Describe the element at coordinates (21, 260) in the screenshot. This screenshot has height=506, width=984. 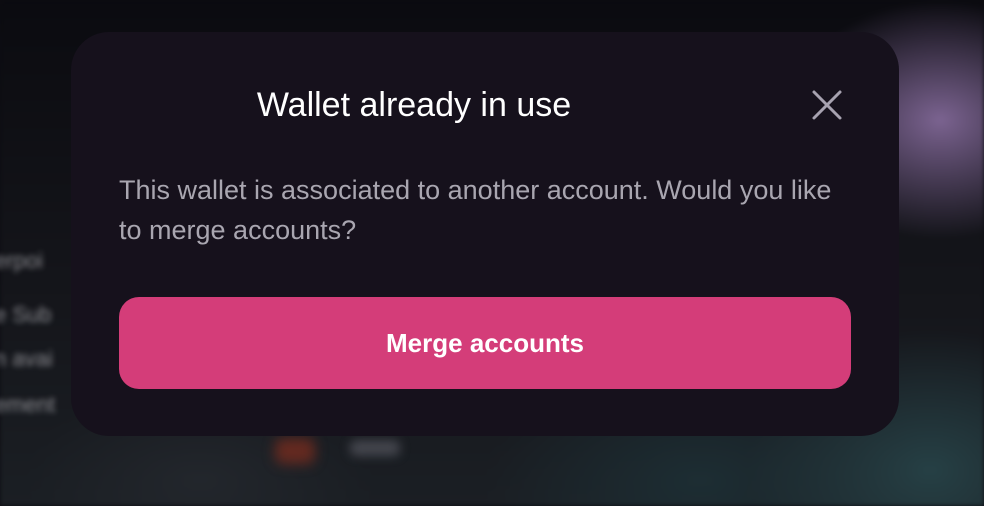
I see `background-text-line: erpoi` at that location.